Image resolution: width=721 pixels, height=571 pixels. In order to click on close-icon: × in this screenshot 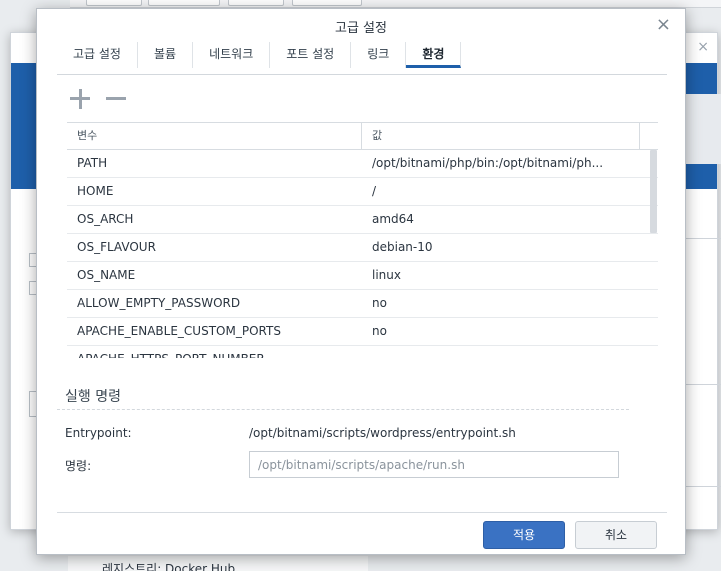, I will do `click(663, 25)`.